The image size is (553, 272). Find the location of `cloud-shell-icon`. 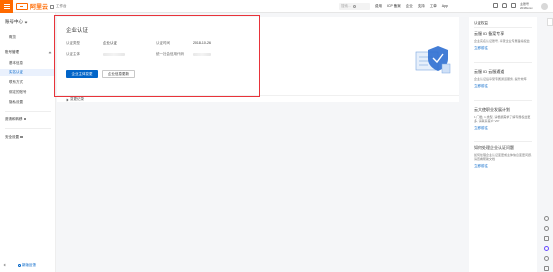

cloud-shell-icon is located at coordinates (495, 5).